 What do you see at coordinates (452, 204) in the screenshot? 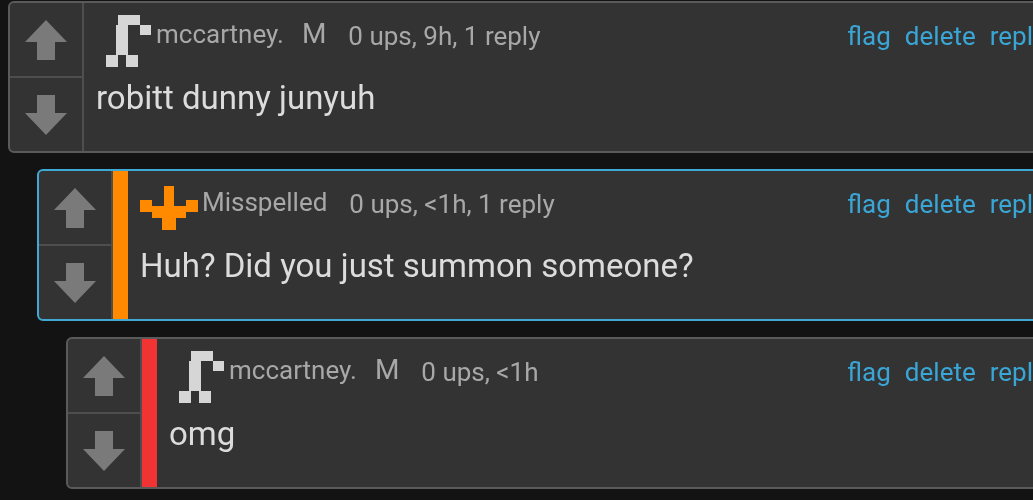
I see `comment-meta: 0 ups, <1h, 1 reply` at bounding box center [452, 204].